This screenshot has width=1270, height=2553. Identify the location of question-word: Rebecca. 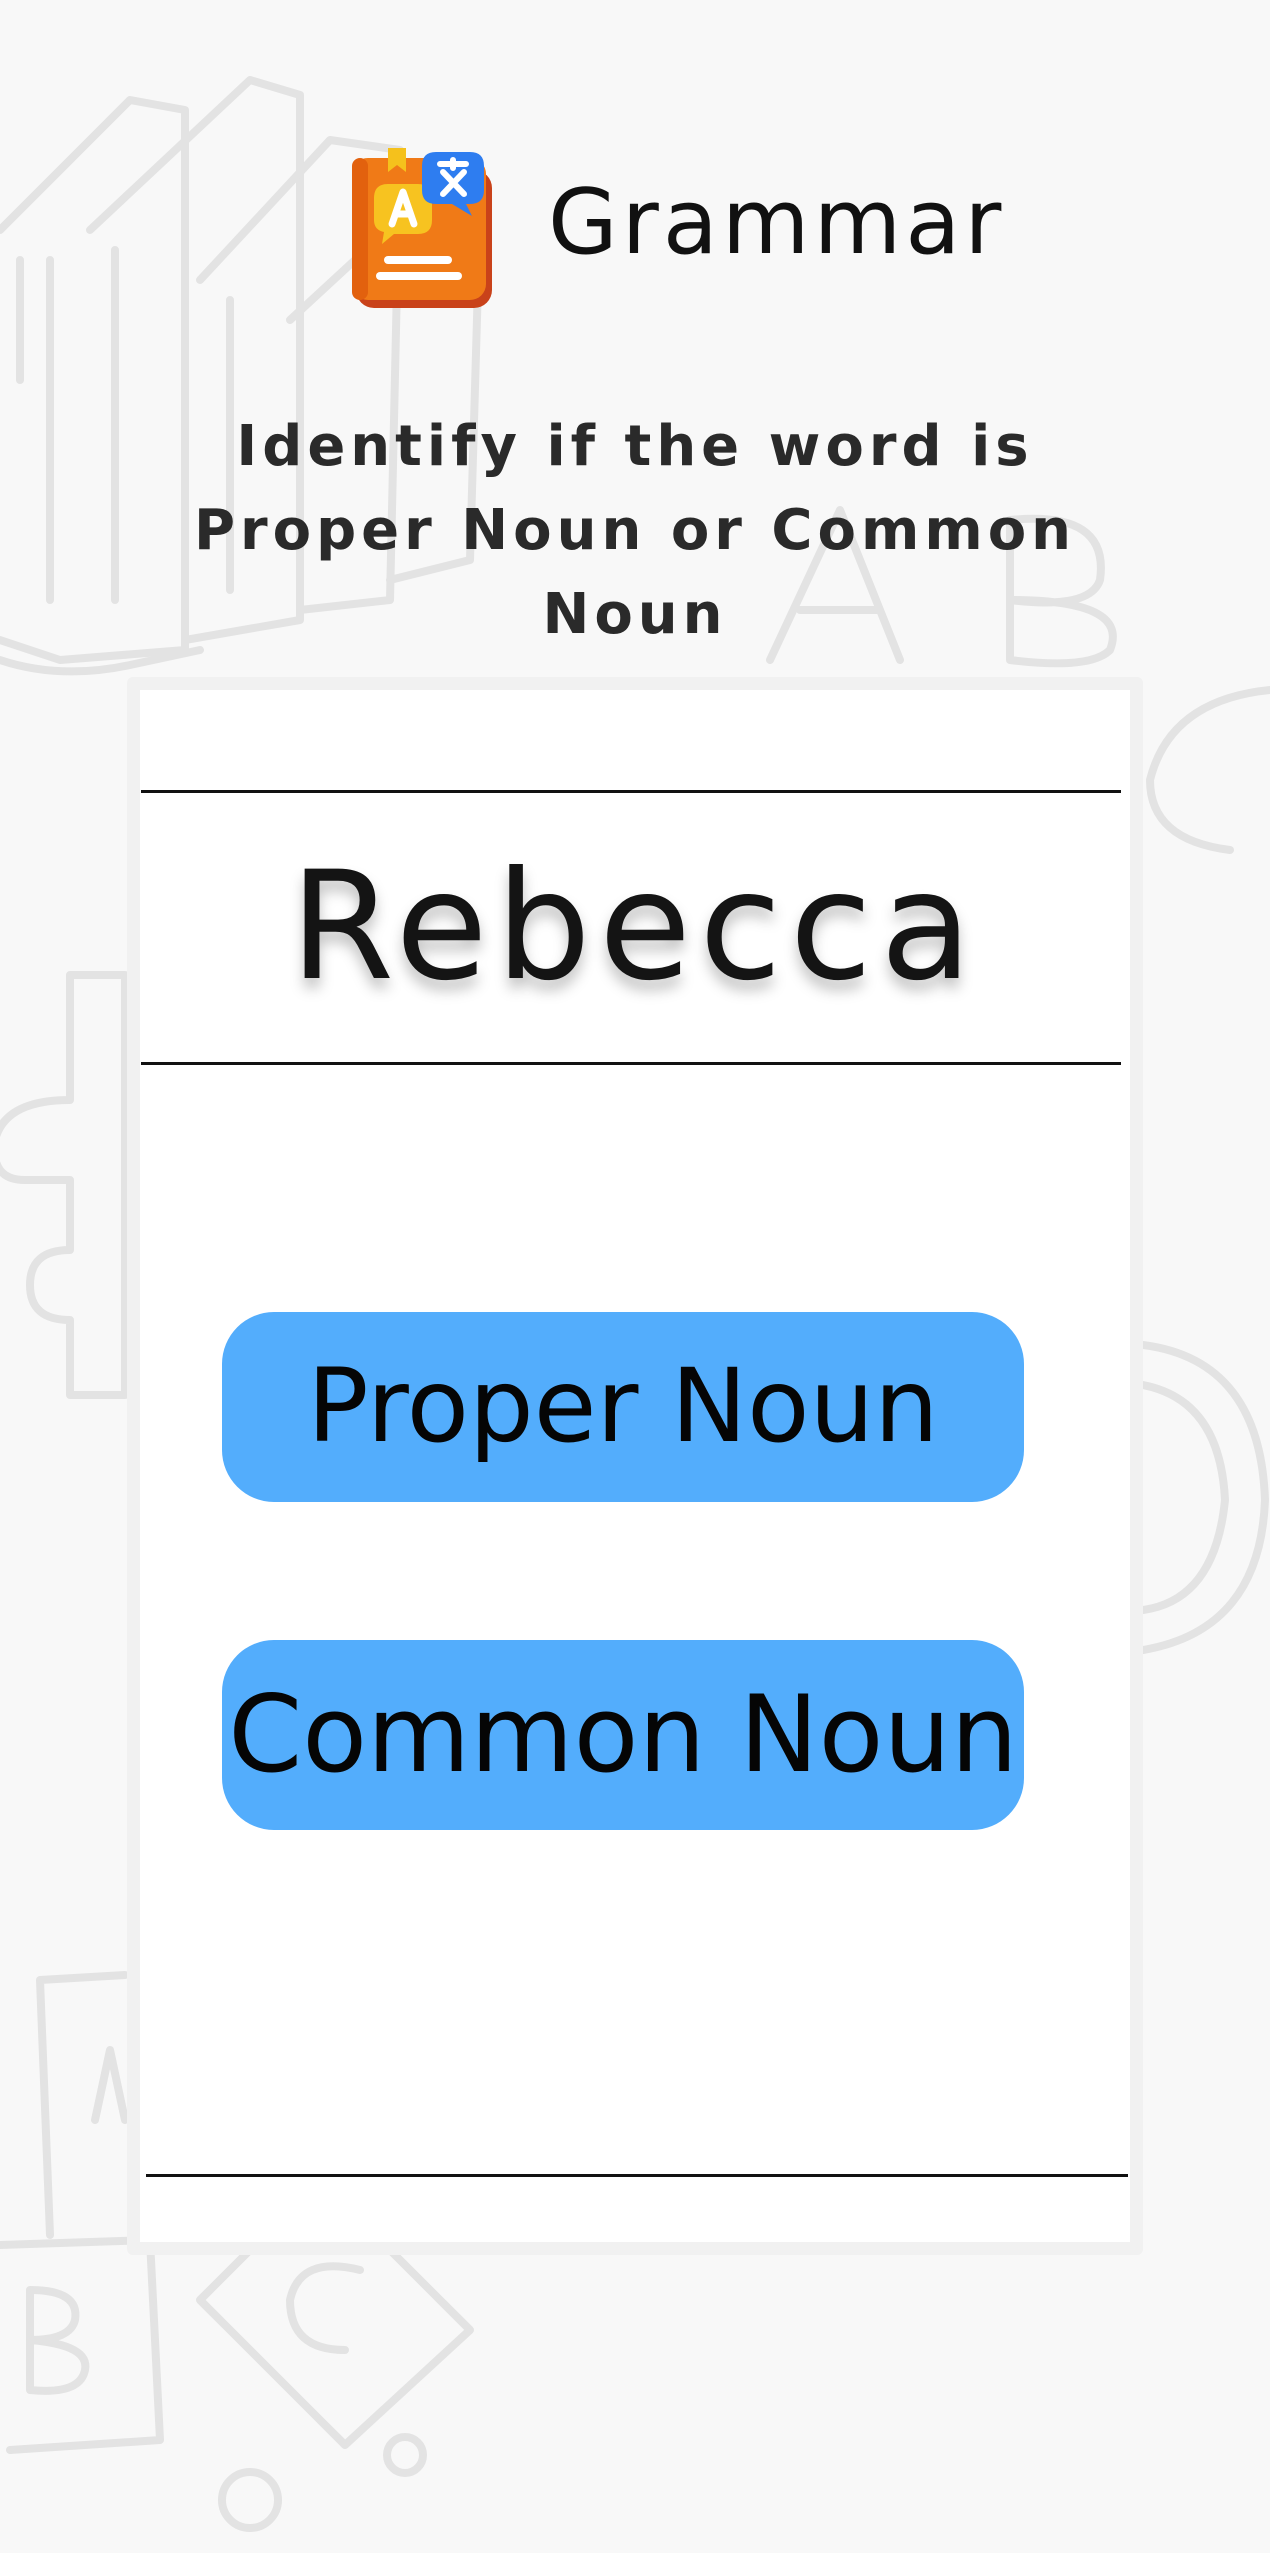
(635, 927).